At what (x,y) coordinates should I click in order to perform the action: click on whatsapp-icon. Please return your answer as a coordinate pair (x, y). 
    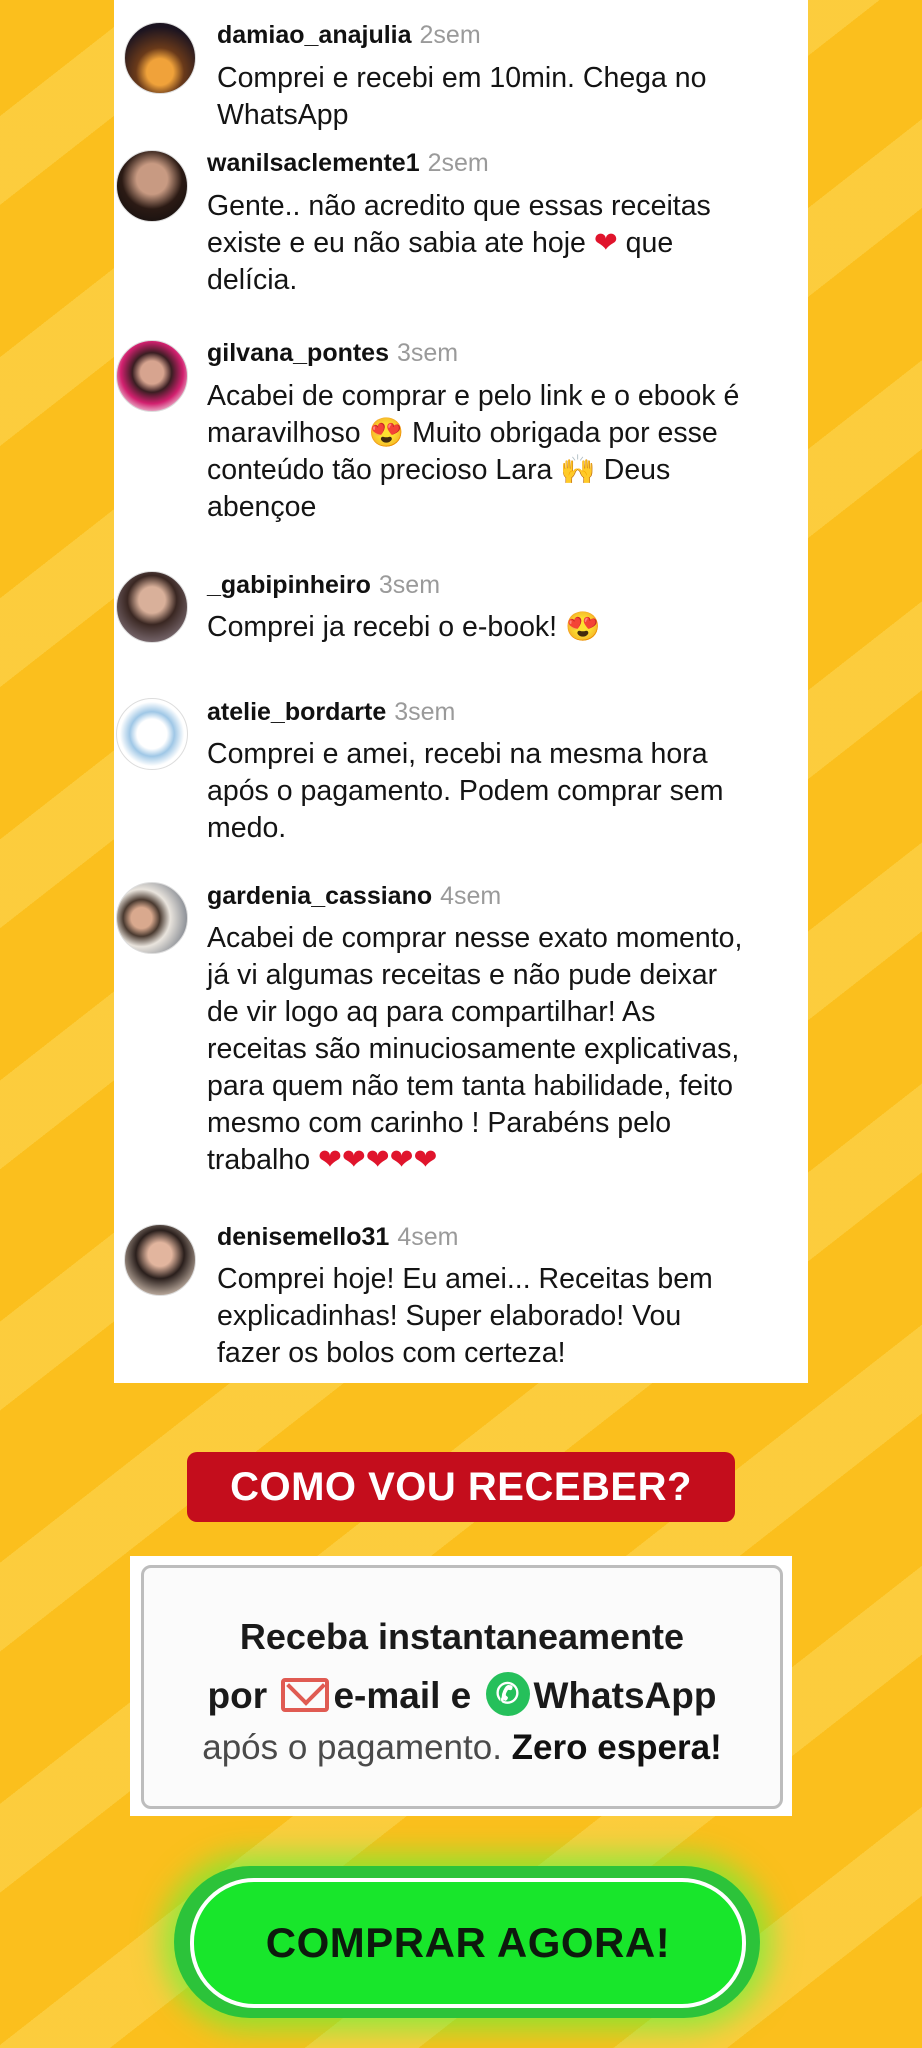
    Looking at the image, I should click on (507, 1694).